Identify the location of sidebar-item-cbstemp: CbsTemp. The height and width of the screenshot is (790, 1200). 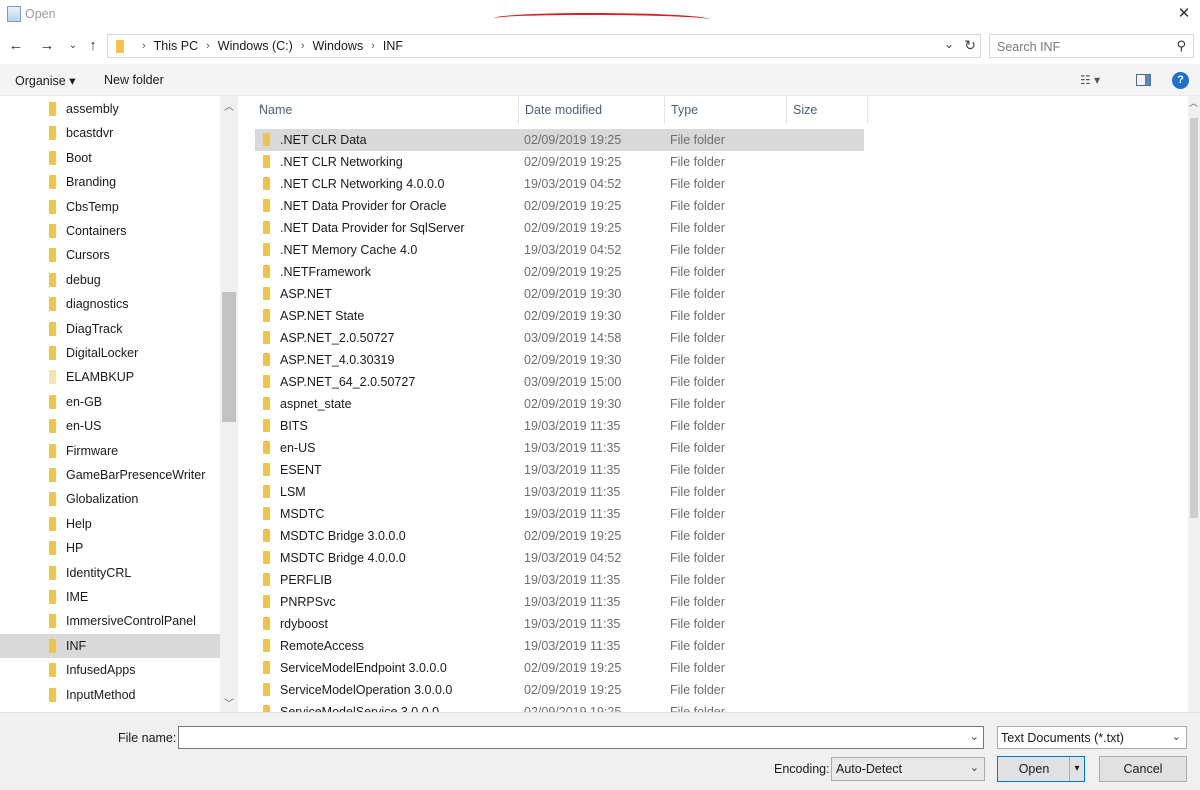
(110, 207).